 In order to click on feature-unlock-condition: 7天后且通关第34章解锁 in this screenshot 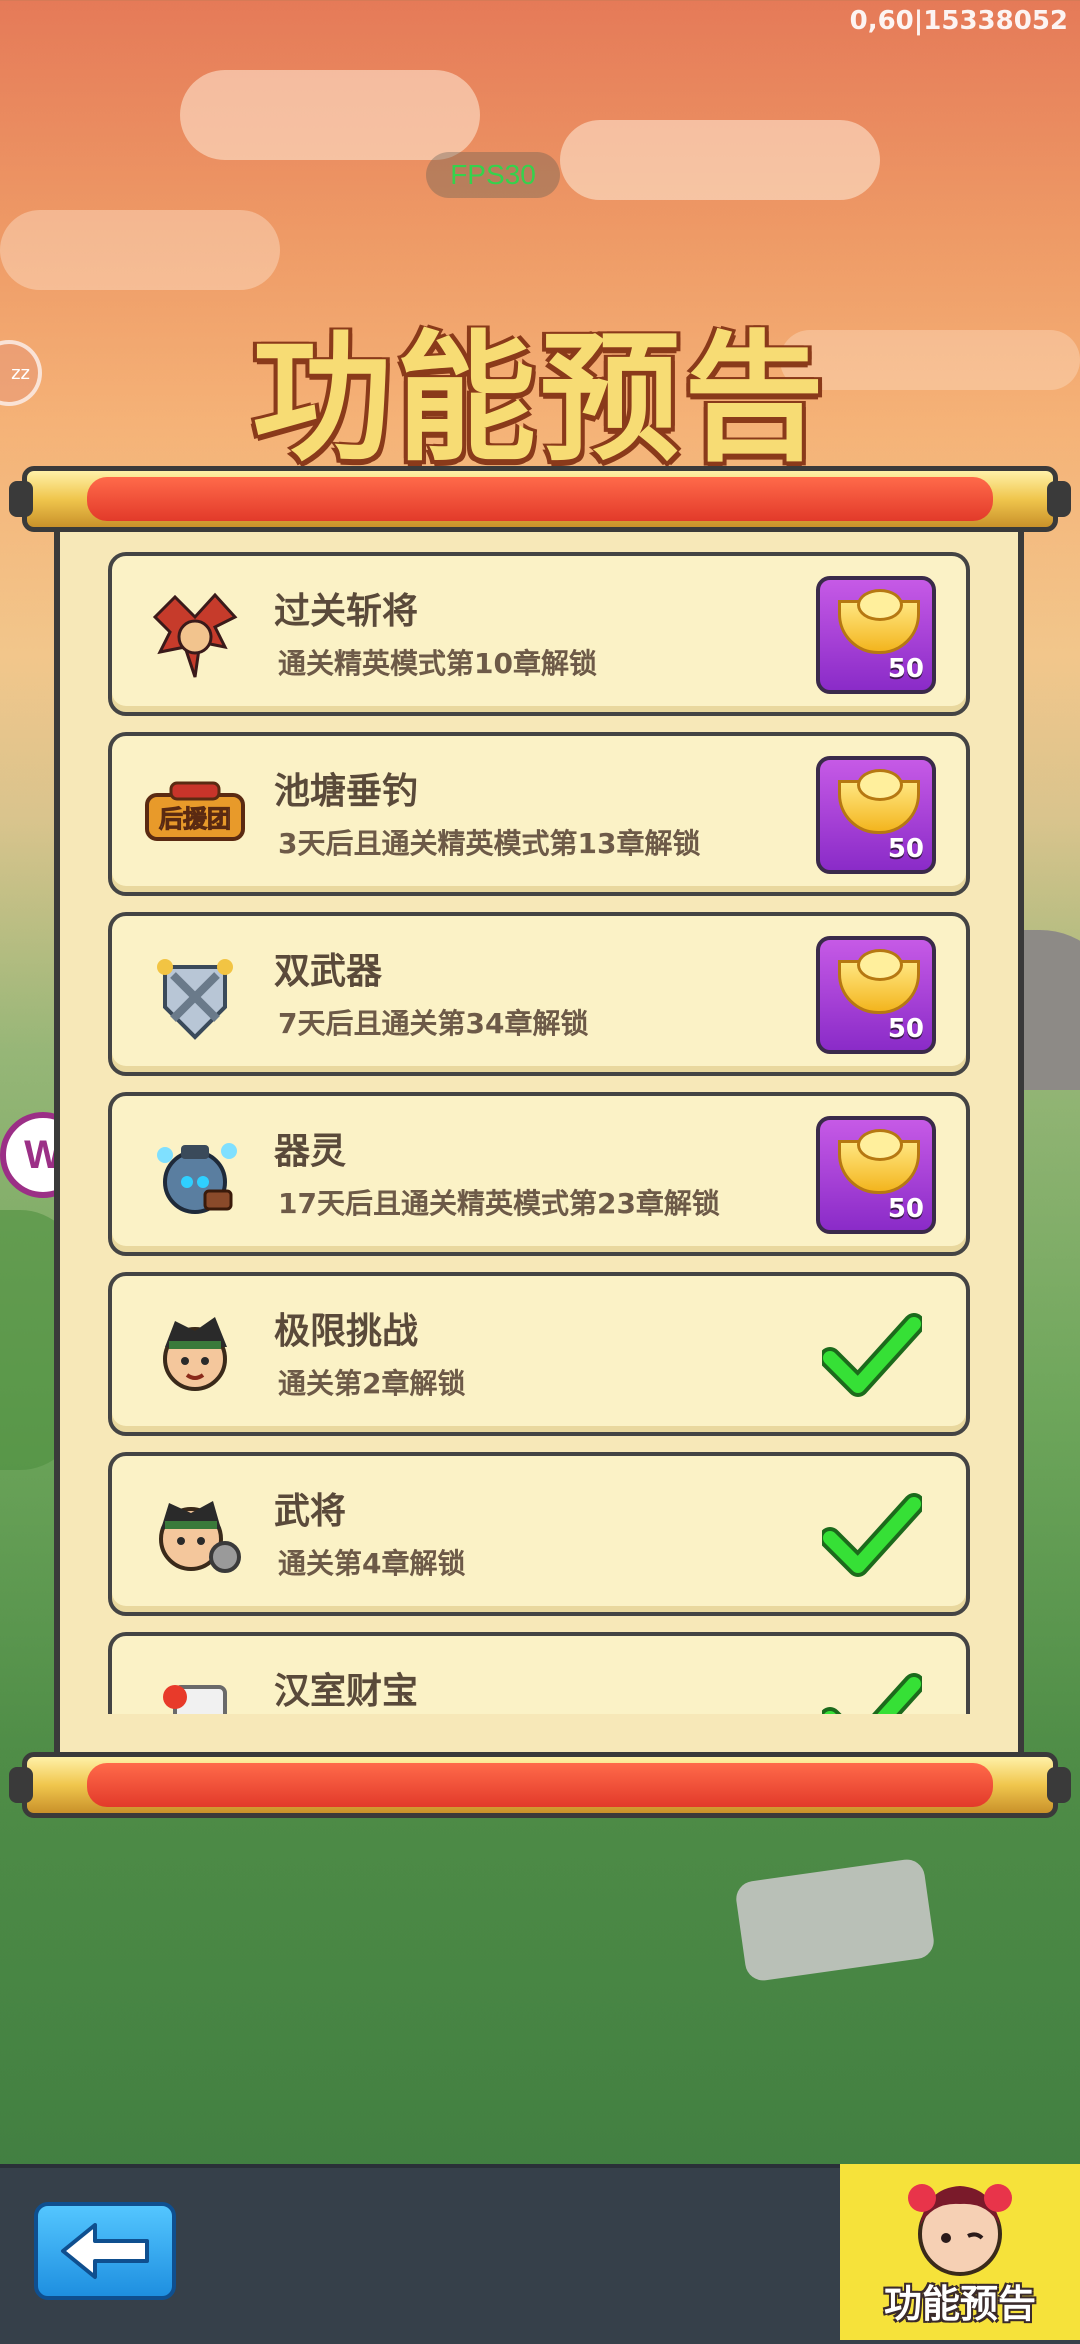, I will do `click(433, 1023)`.